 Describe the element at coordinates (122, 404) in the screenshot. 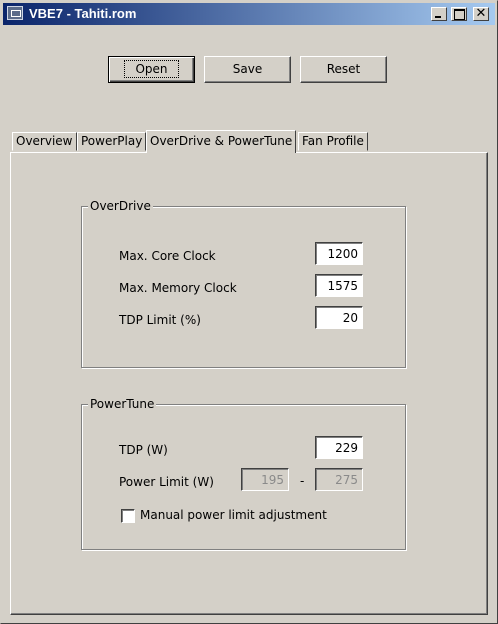

I see `powertune-group-title: PowerTune` at that location.